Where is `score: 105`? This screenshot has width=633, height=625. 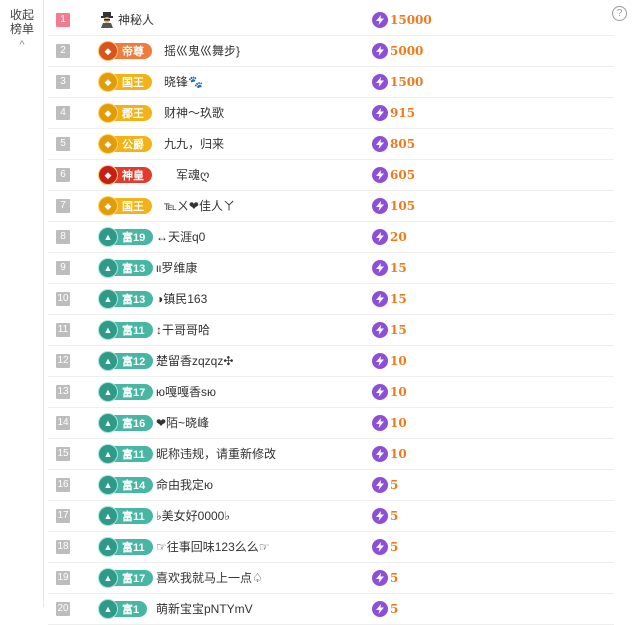 score: 105 is located at coordinates (393, 206).